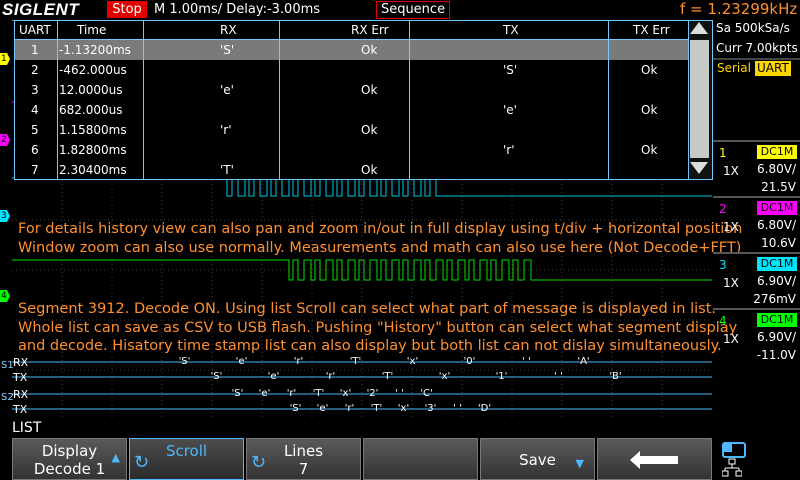 This screenshot has height=480, width=800. What do you see at coordinates (510, 110) in the screenshot?
I see `row-tx: 'e'` at bounding box center [510, 110].